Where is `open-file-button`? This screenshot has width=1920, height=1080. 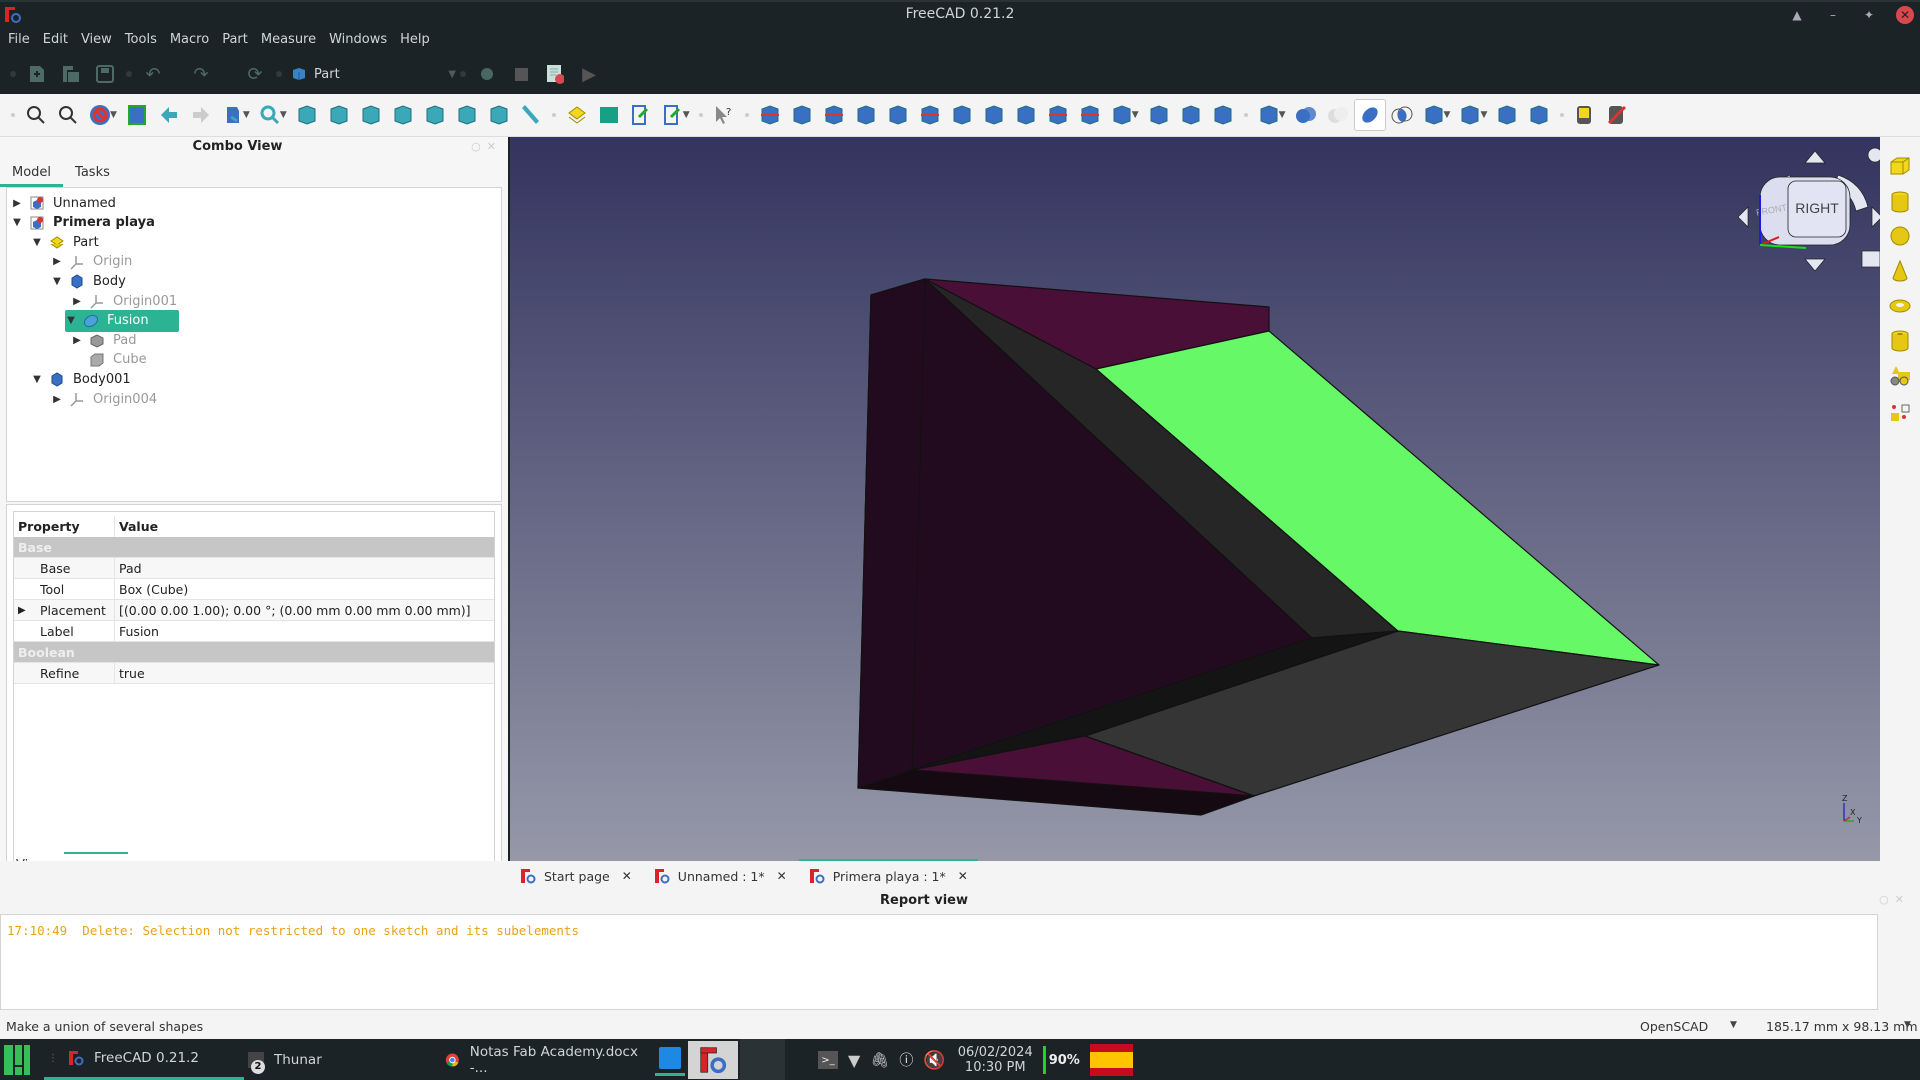
open-file-button is located at coordinates (609, 115).